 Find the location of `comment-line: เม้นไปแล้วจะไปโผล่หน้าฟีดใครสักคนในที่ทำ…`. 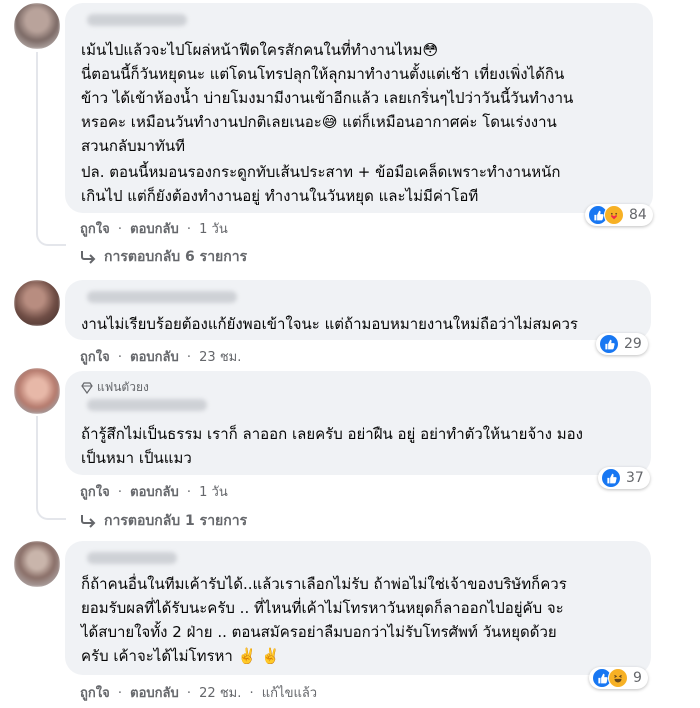

comment-line: เม้นไปแล้วจะไปโผล่หน้าฟีดใครสักคนในที่ทำ… is located at coordinates (260, 50).